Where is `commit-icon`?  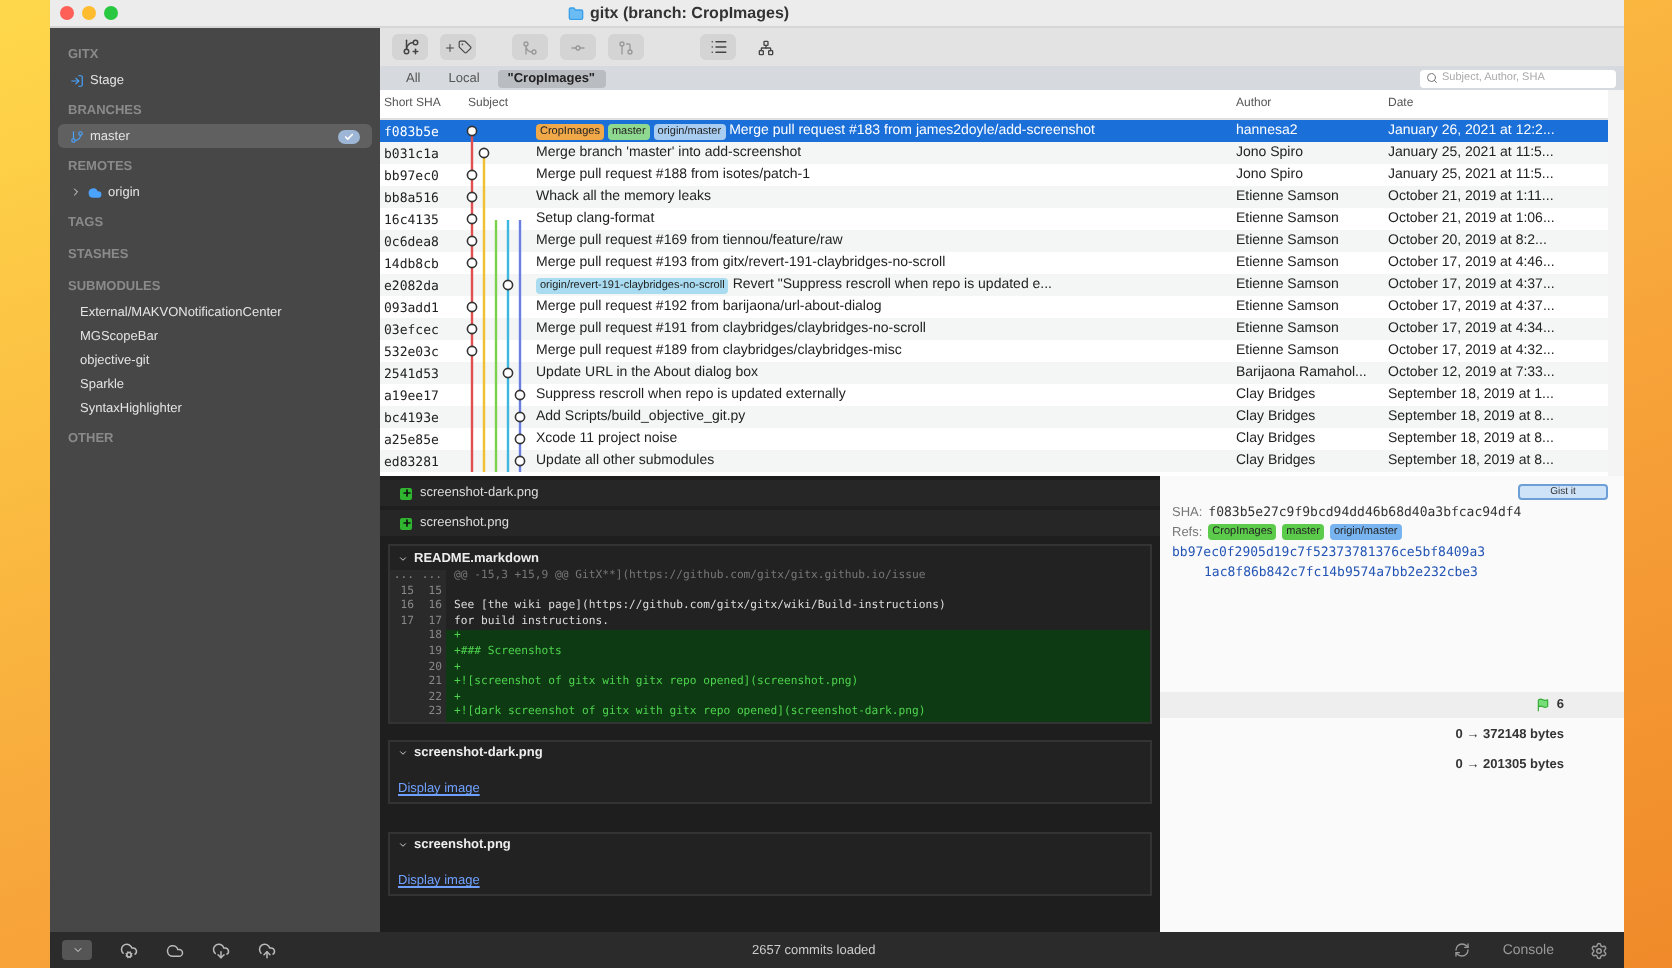 commit-icon is located at coordinates (578, 47).